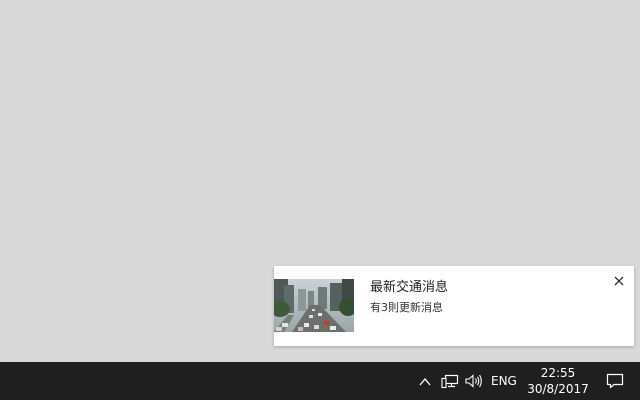 Image resolution: width=640 pixels, height=400 pixels. I want to click on network-icon, so click(450, 381).